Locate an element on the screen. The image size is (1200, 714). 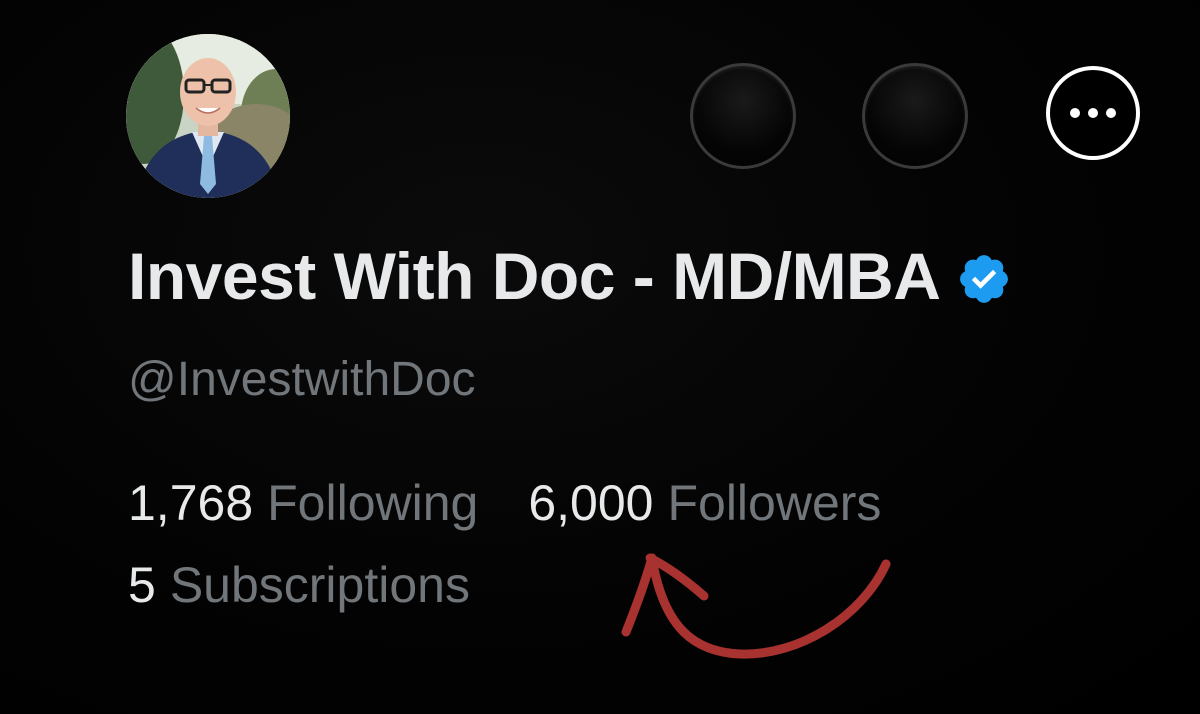
verified-badge-icon is located at coordinates (984, 279).